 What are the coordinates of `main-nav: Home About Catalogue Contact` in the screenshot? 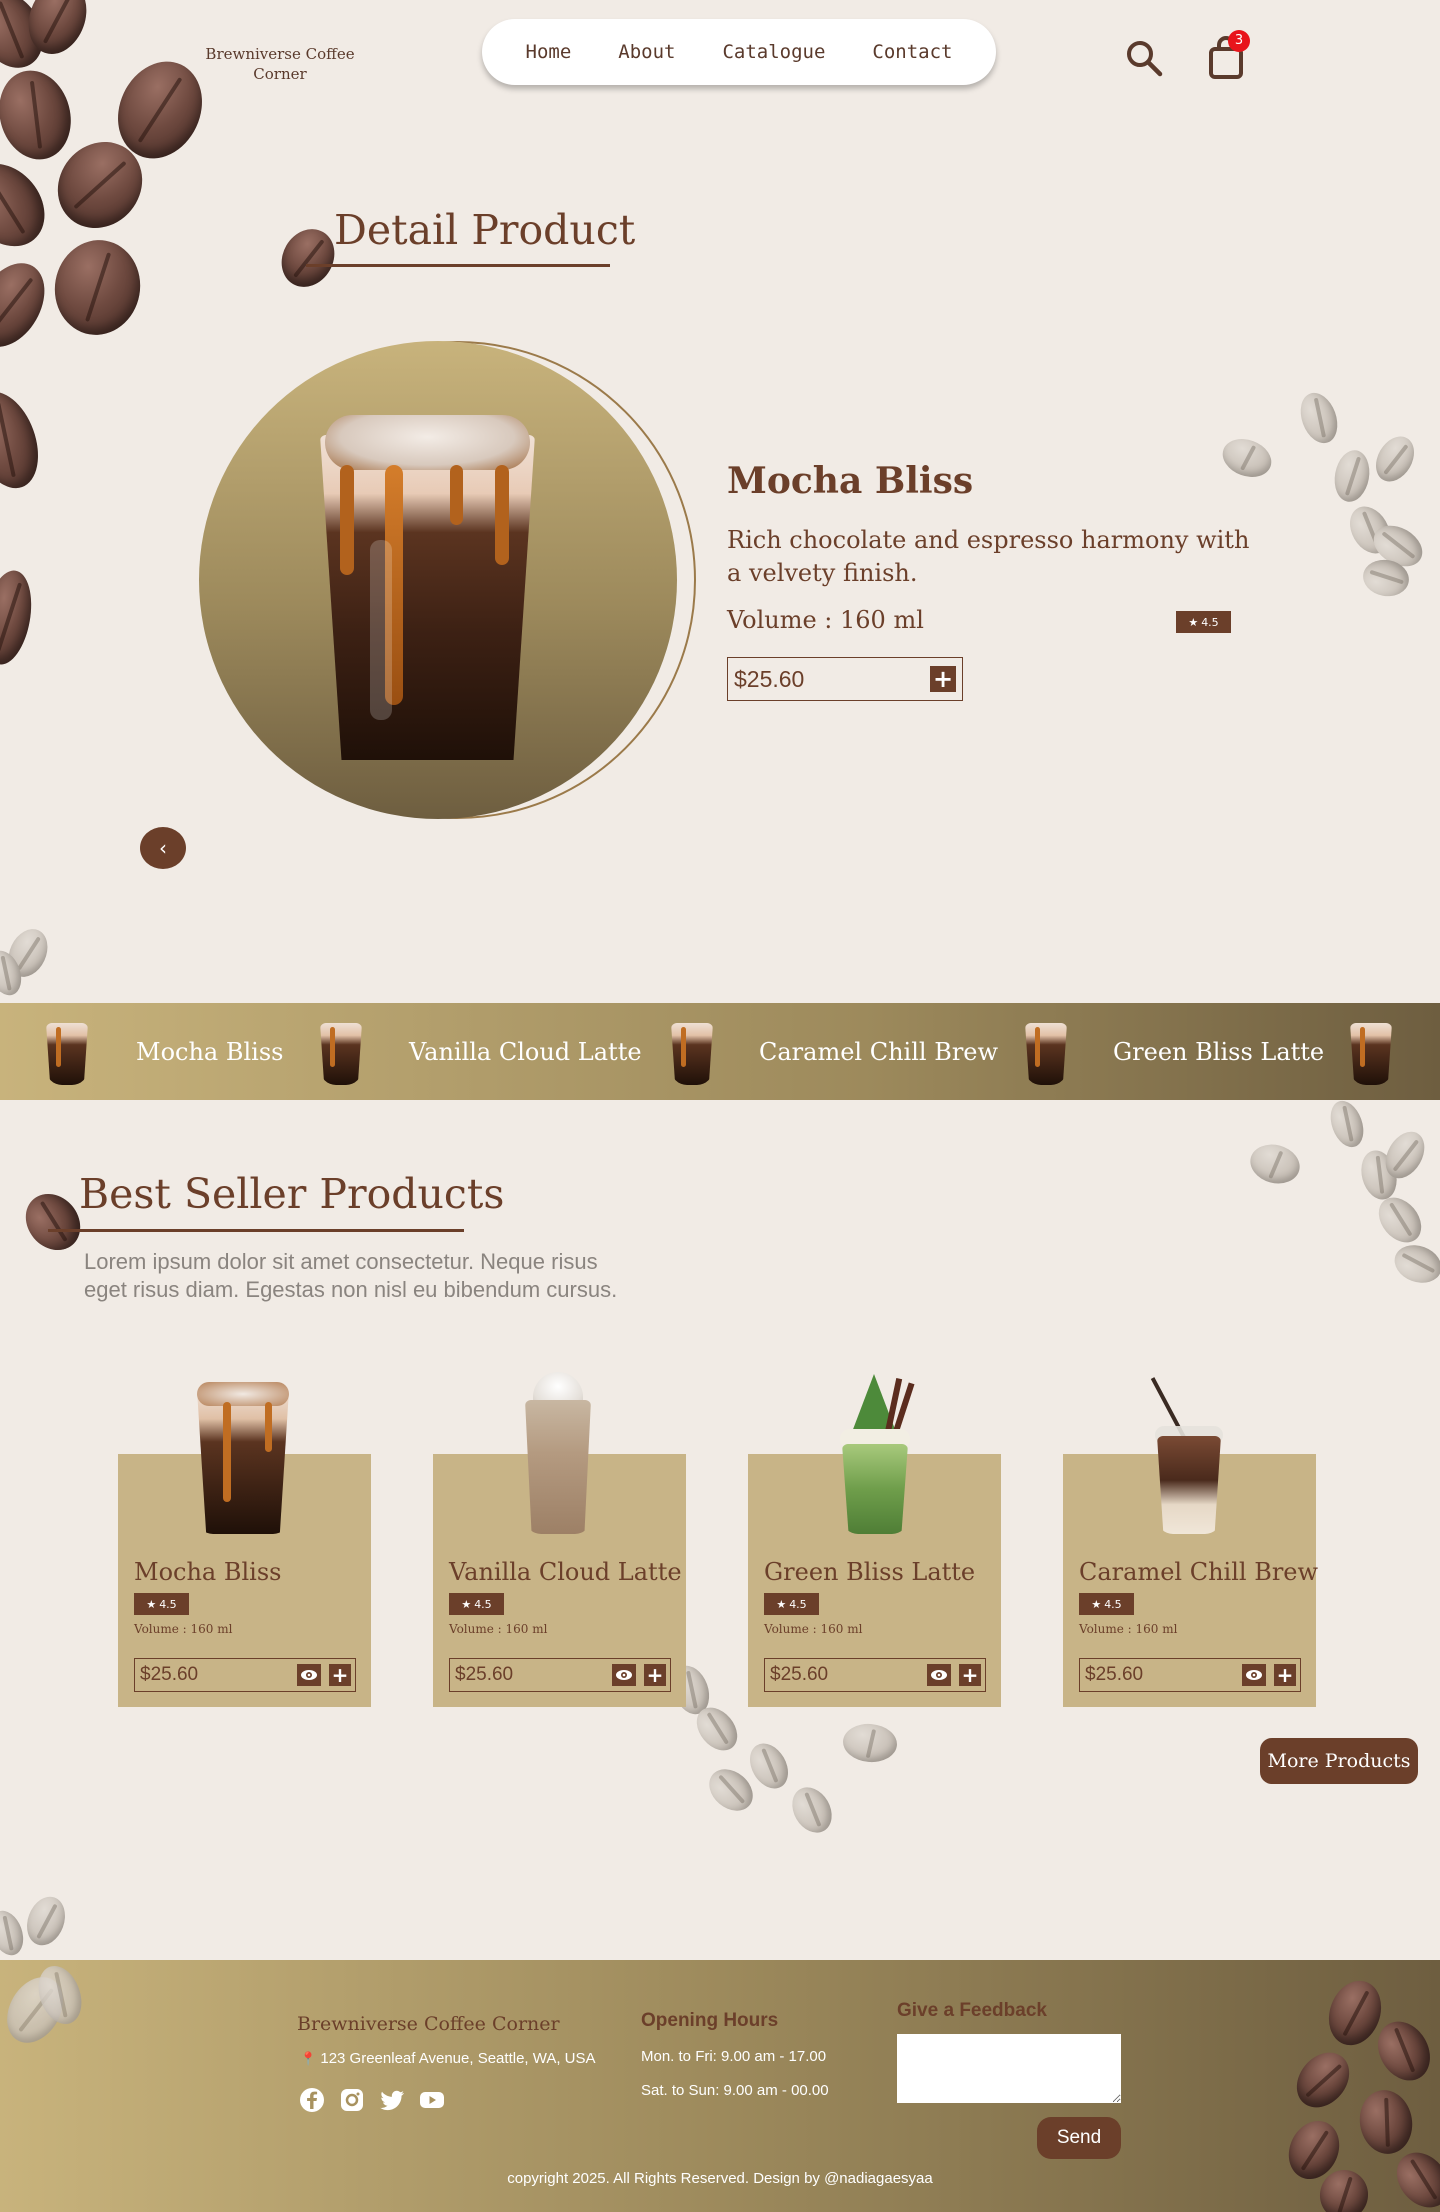 It's located at (739, 52).